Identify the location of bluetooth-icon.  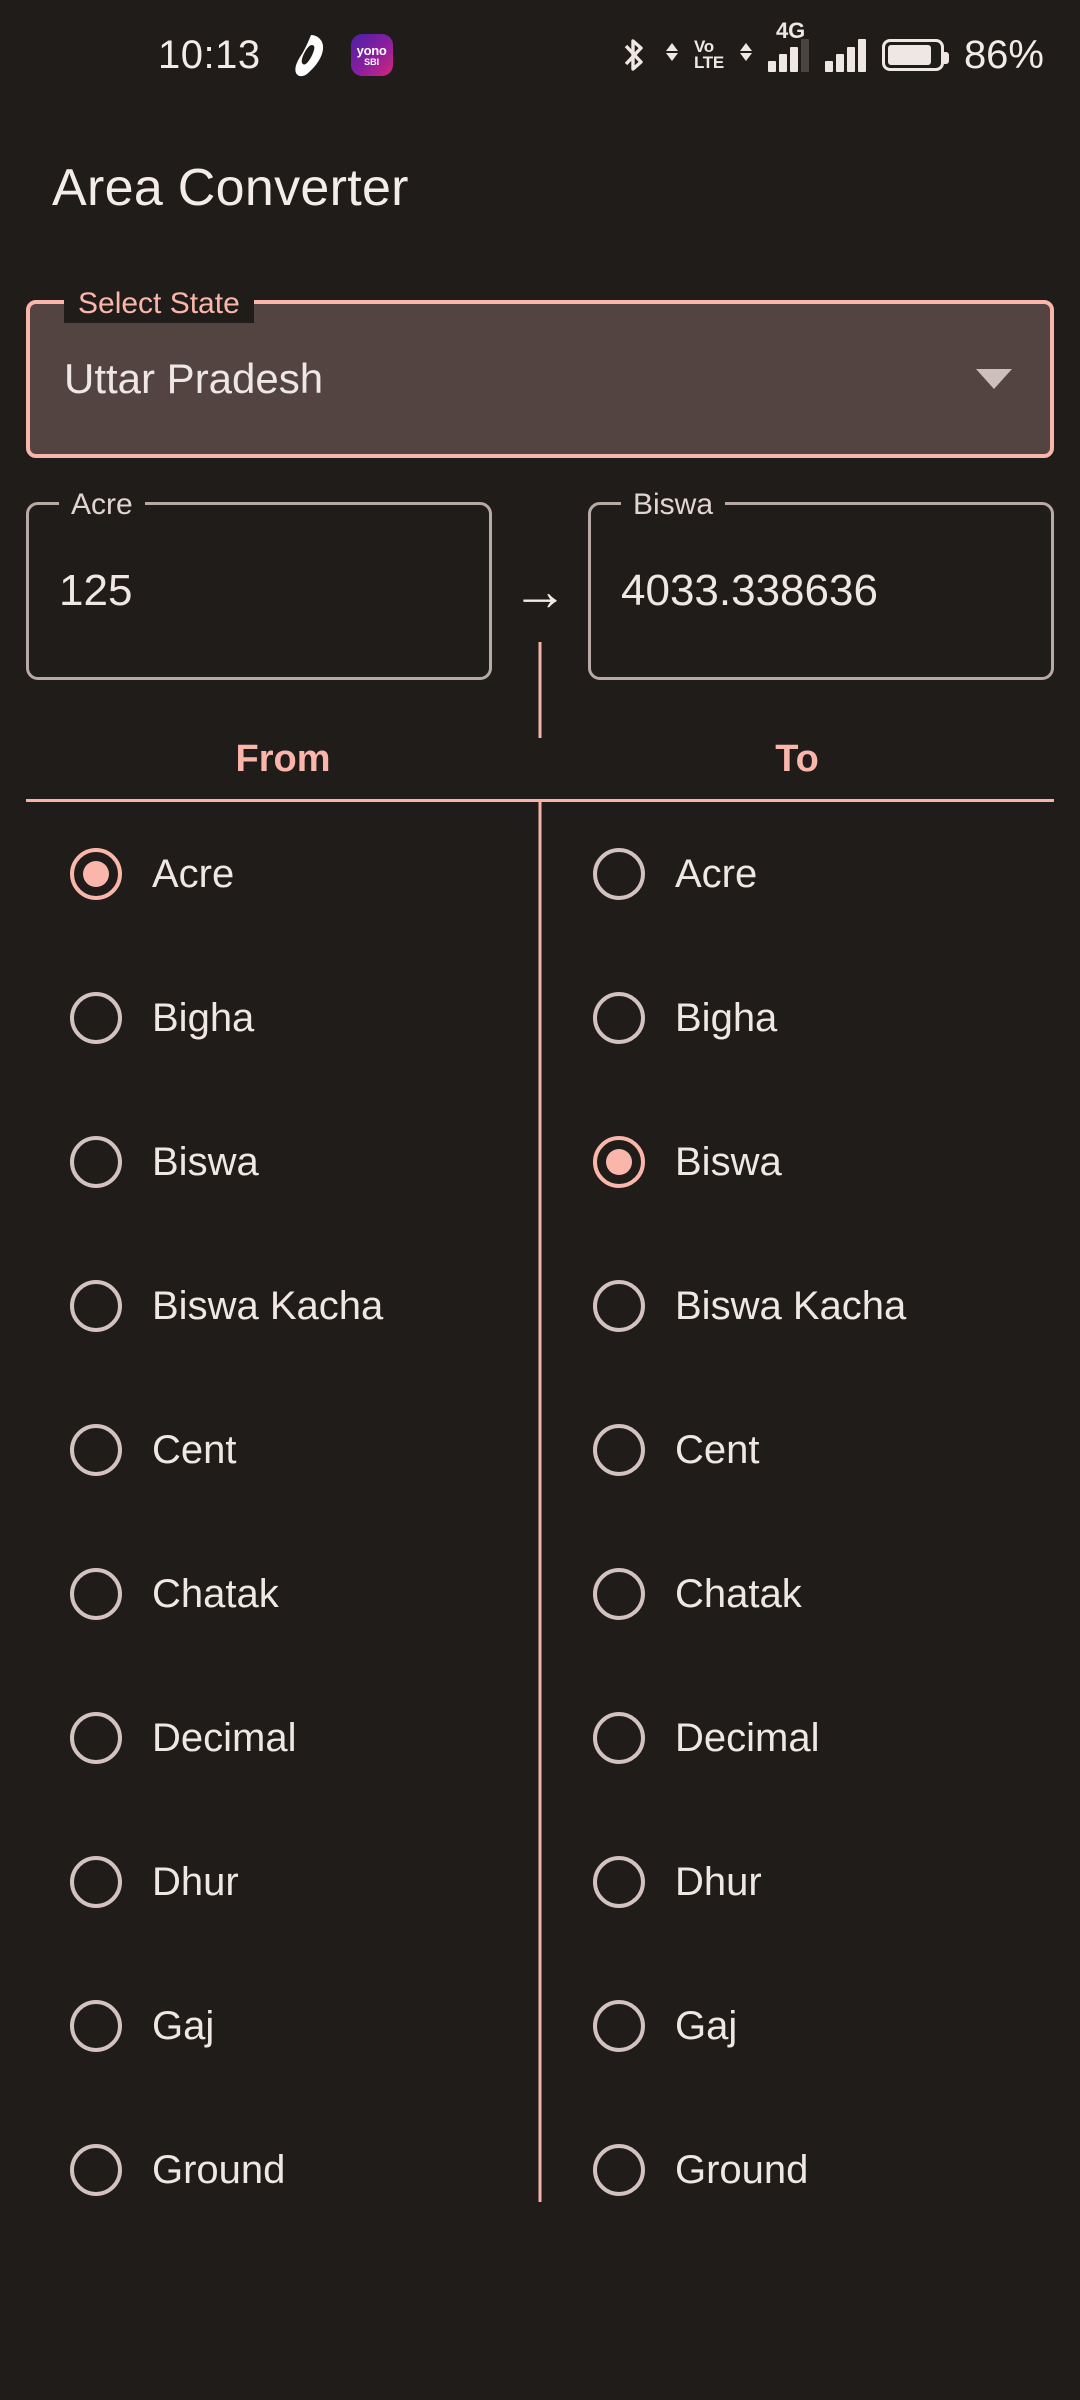
(633, 55).